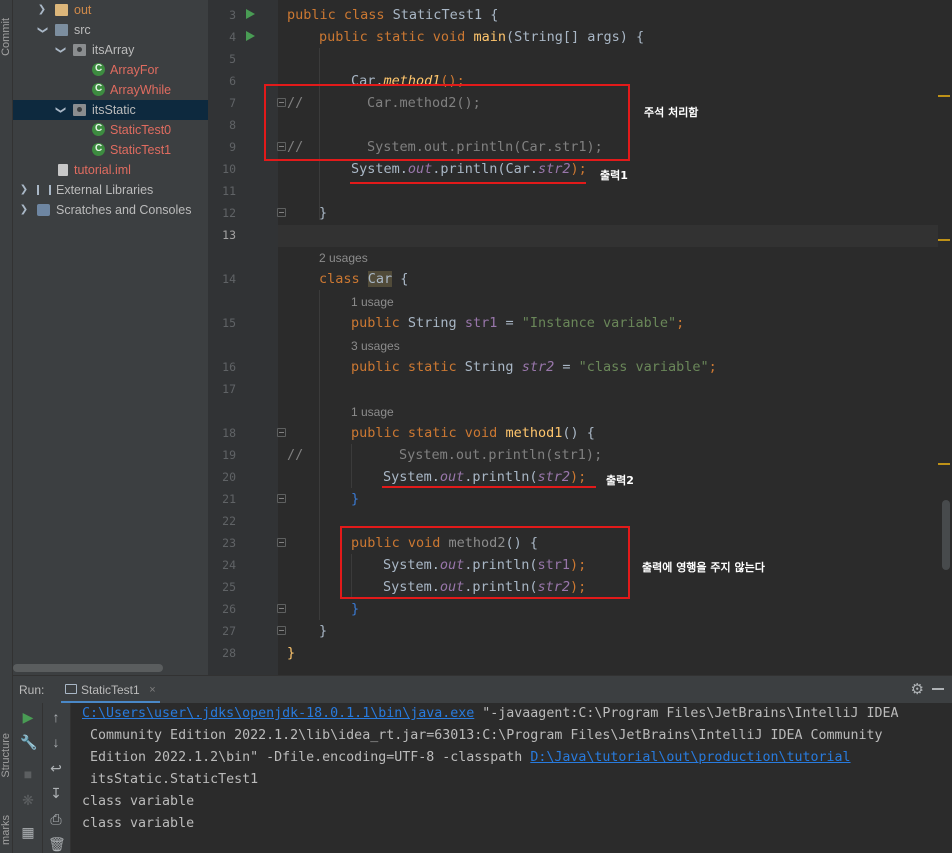  Describe the element at coordinates (428, 433) in the screenshot. I see `code-token: public static void` at that location.